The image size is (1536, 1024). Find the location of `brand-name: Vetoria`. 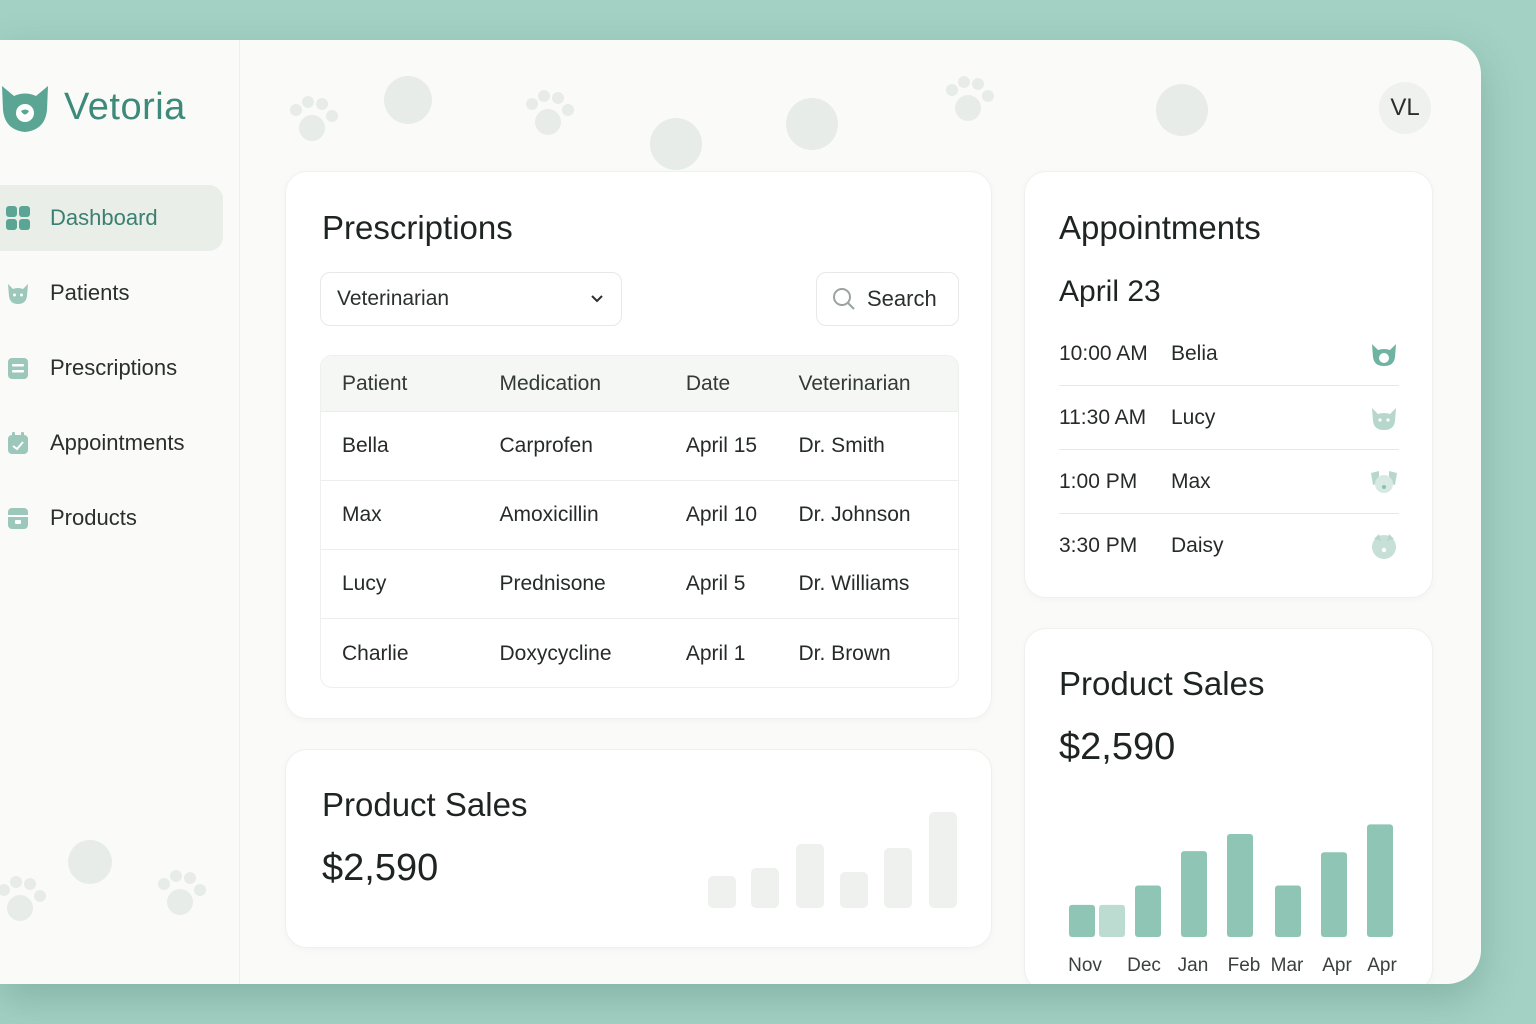

brand-name: Vetoria is located at coordinates (125, 106).